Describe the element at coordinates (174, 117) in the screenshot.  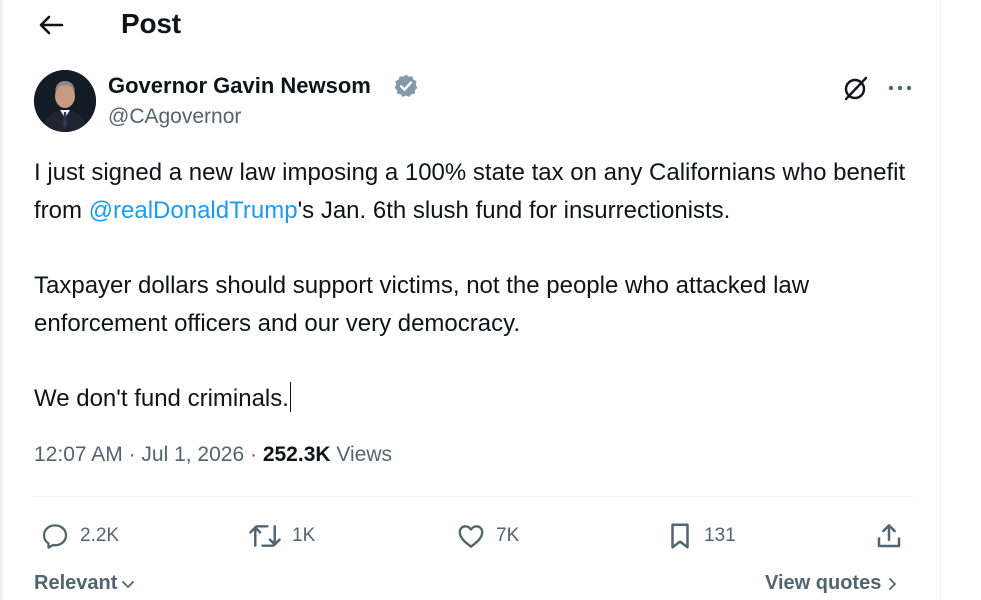
I see `author-handle: @CAgovernor` at that location.